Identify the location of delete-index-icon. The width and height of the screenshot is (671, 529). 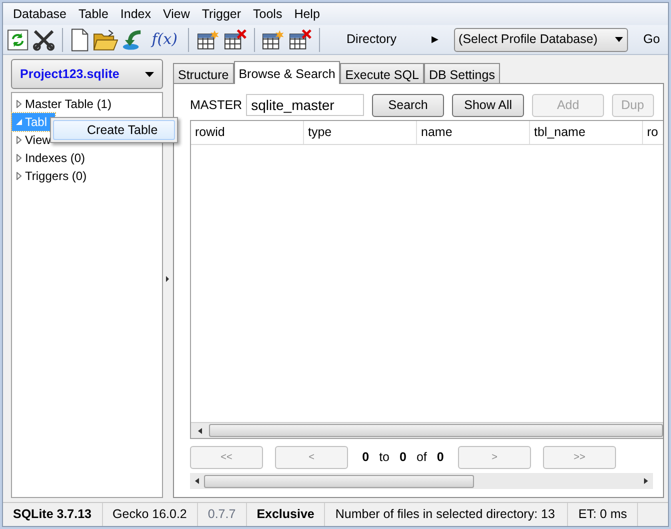
(300, 39).